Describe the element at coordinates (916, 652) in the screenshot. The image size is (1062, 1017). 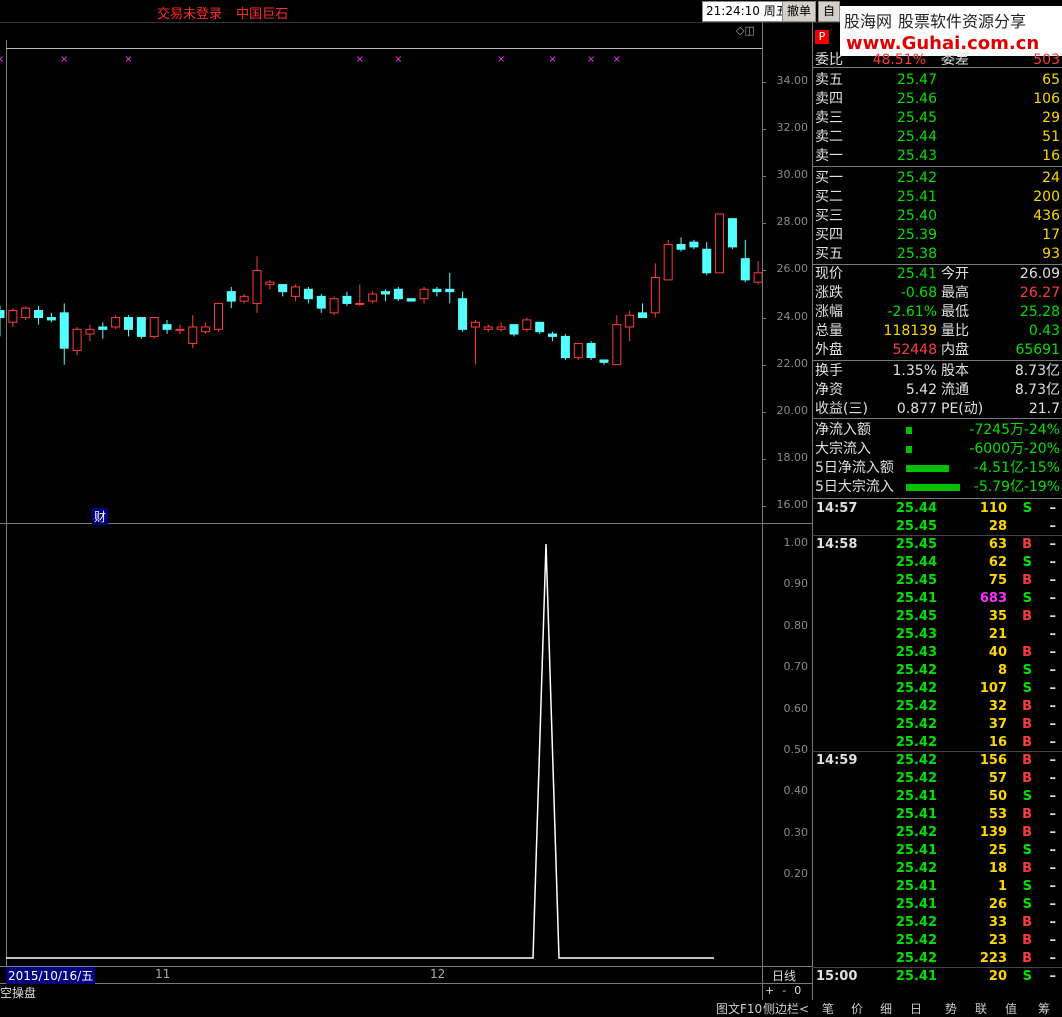
I see `tick-price: 25.43` at that location.